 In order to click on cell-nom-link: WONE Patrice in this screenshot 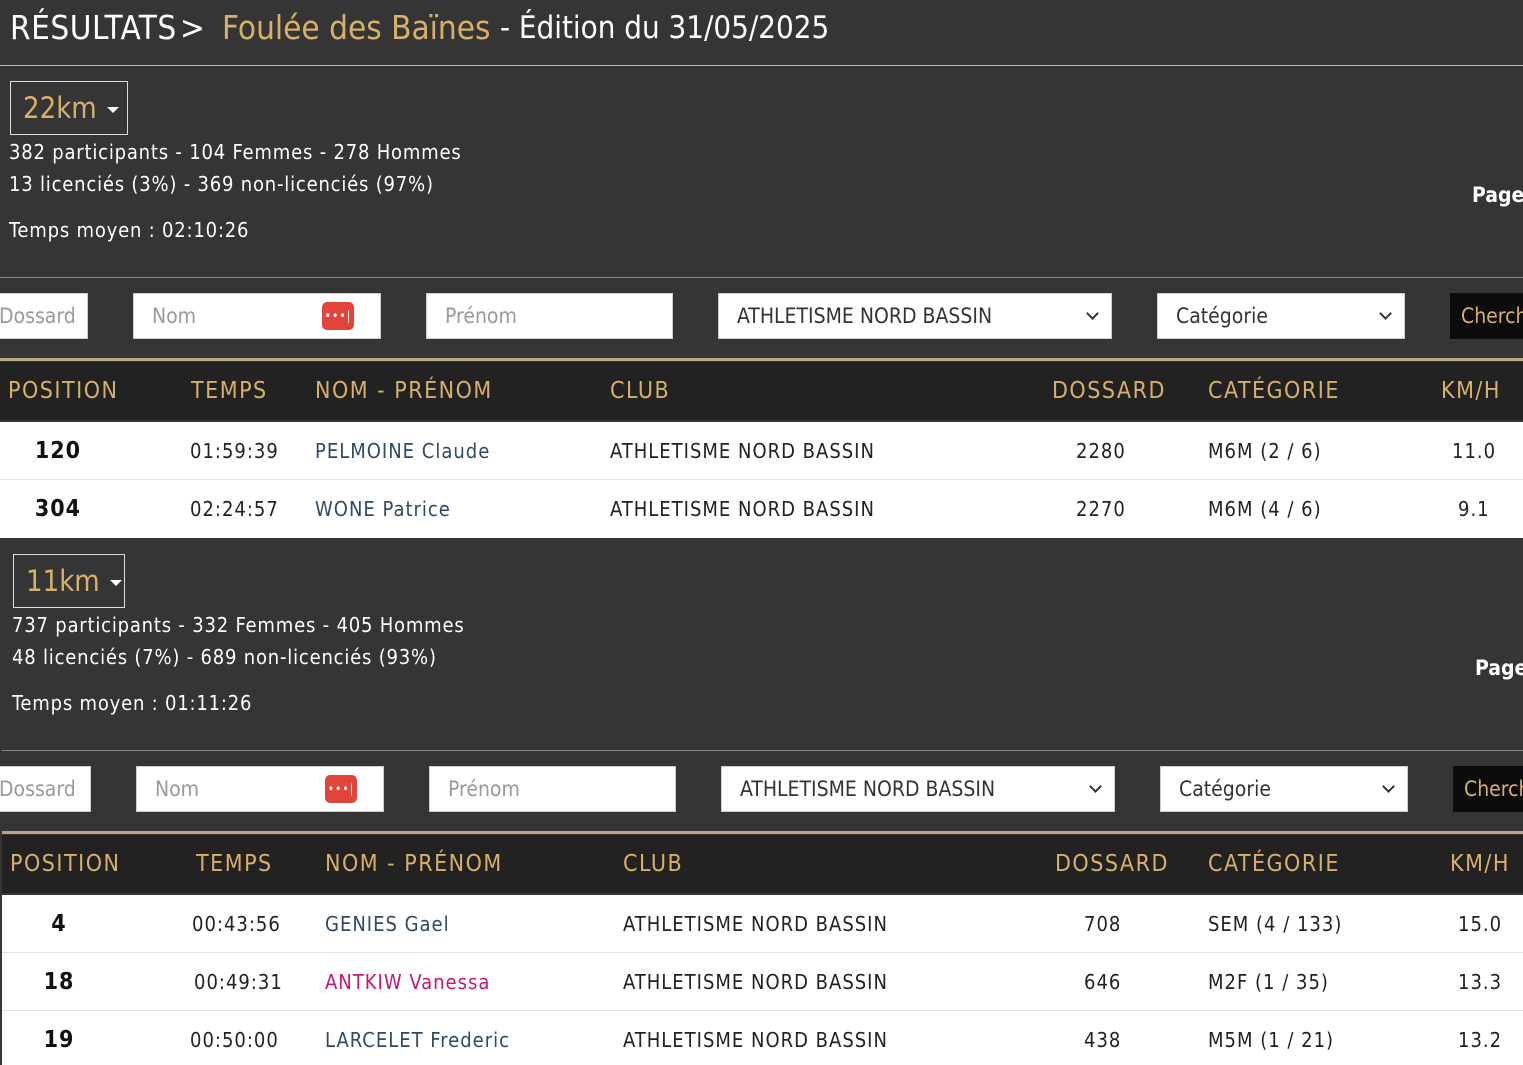, I will do `click(383, 509)`.